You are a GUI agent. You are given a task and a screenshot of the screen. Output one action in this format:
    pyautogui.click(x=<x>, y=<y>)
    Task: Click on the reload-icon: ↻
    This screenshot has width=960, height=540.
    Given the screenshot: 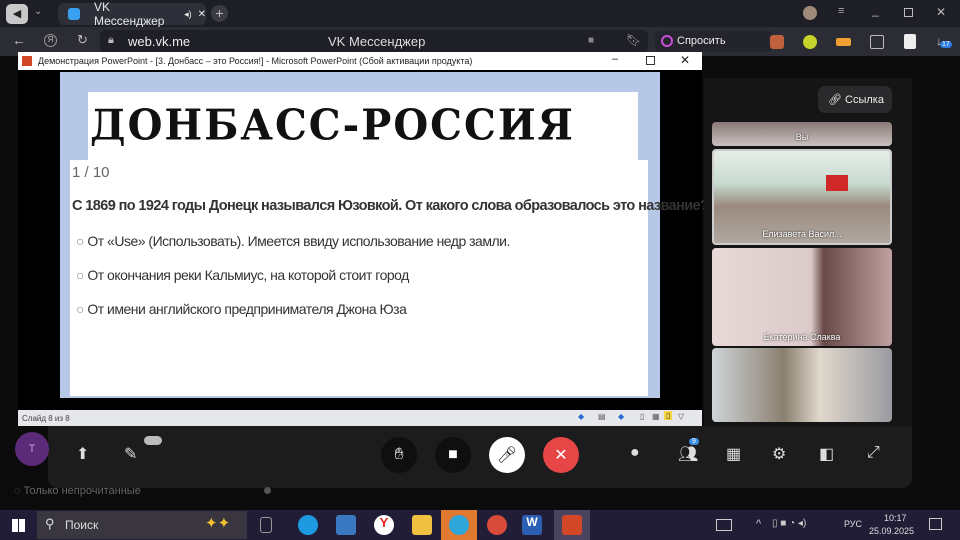 What is the action you would take?
    pyautogui.click(x=82, y=40)
    